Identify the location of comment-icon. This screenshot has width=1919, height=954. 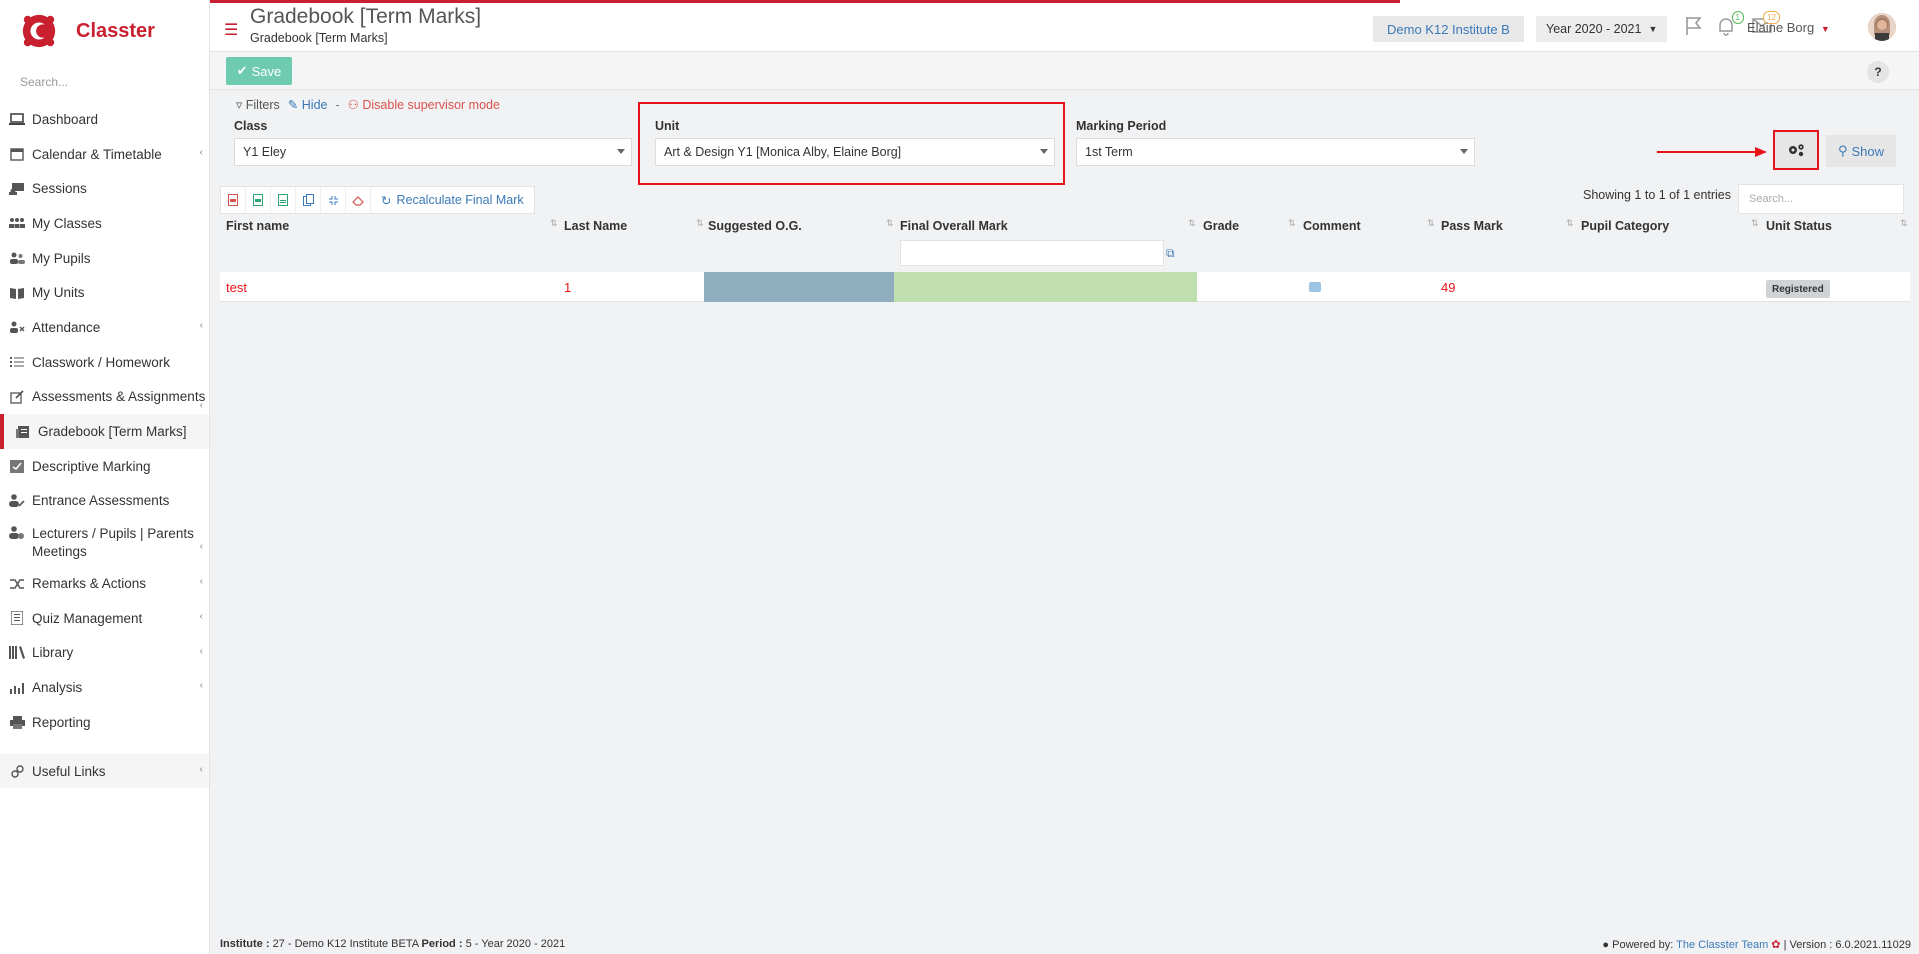
(1315, 287).